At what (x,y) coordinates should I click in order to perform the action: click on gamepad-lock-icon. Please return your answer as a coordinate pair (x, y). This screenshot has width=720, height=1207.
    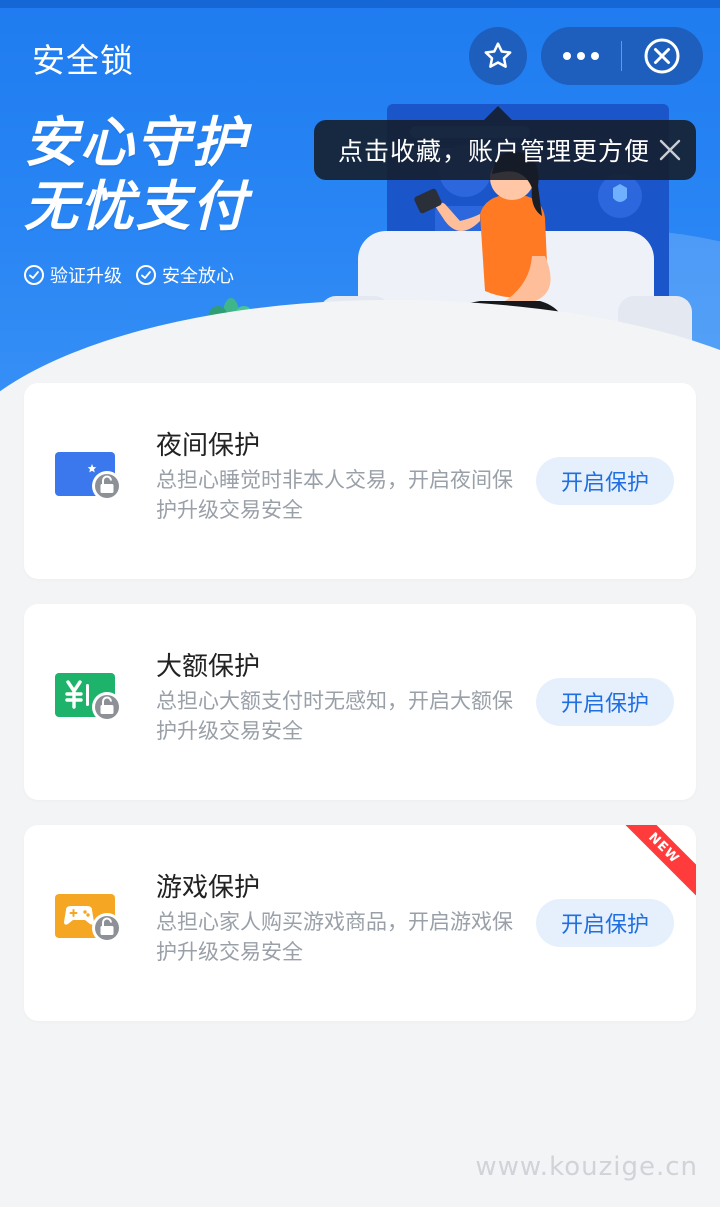
    Looking at the image, I should click on (88, 918).